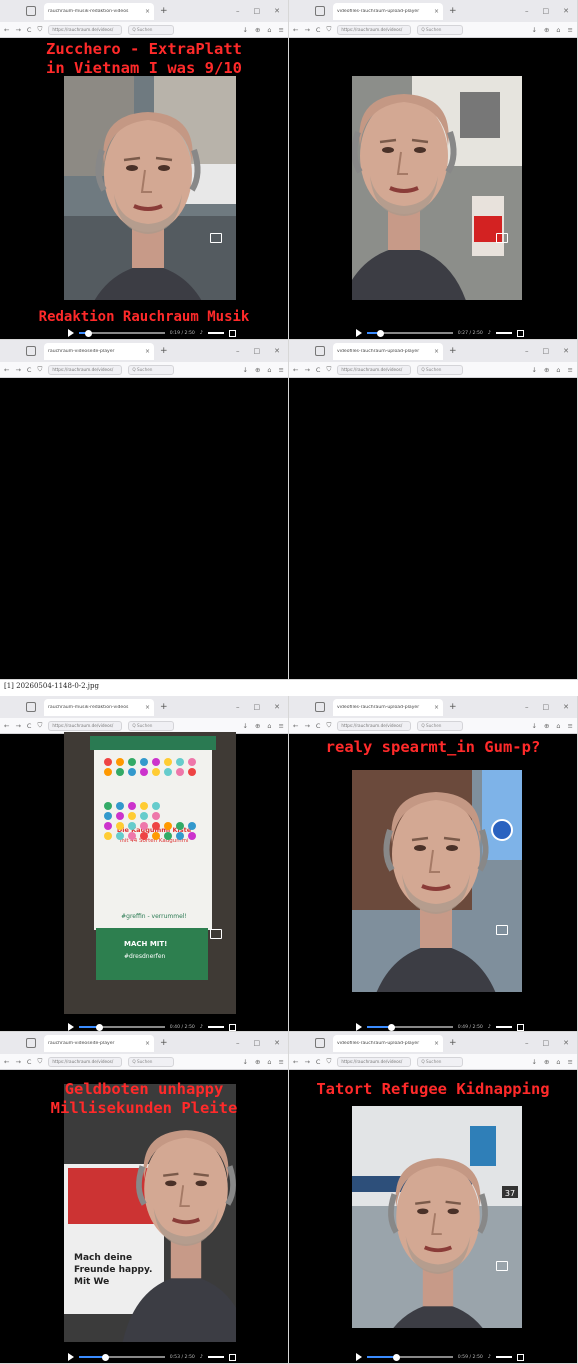  What do you see at coordinates (99, 351) in the screenshot?
I see `browser-tab: rauchraum-videoseite-player ×` at bounding box center [99, 351].